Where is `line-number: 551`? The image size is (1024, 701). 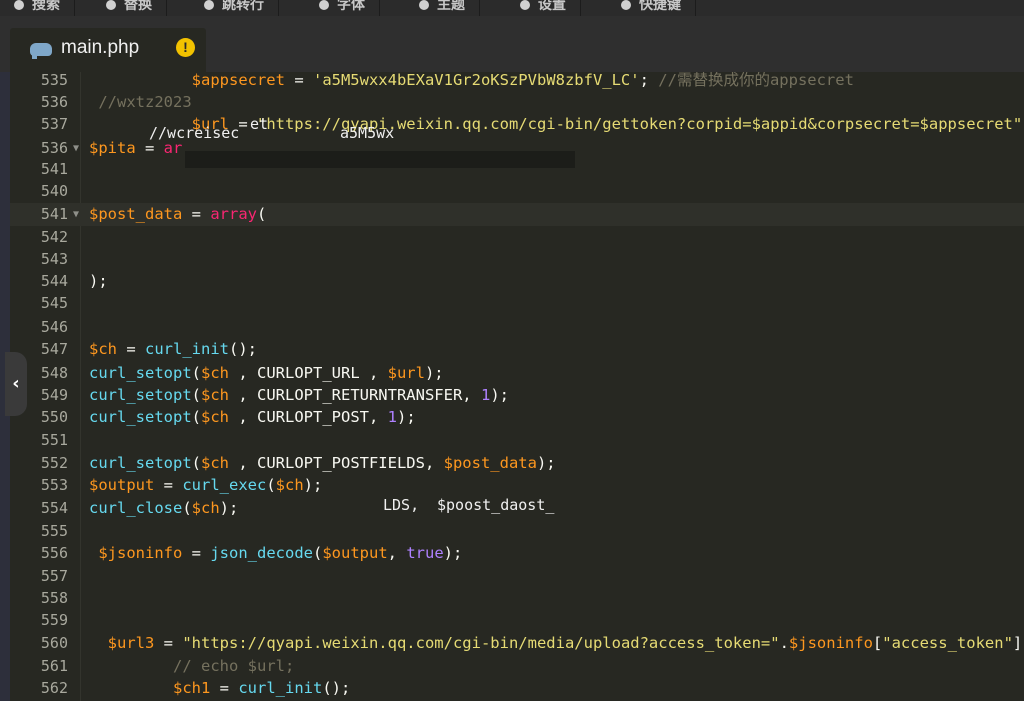
line-number: 551 is located at coordinates (54, 440).